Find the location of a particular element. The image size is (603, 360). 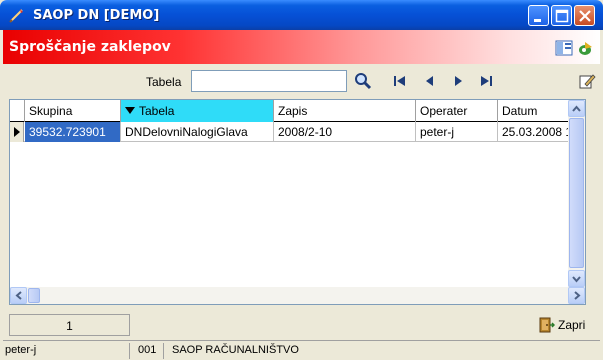

last-record-icon is located at coordinates (486, 81).